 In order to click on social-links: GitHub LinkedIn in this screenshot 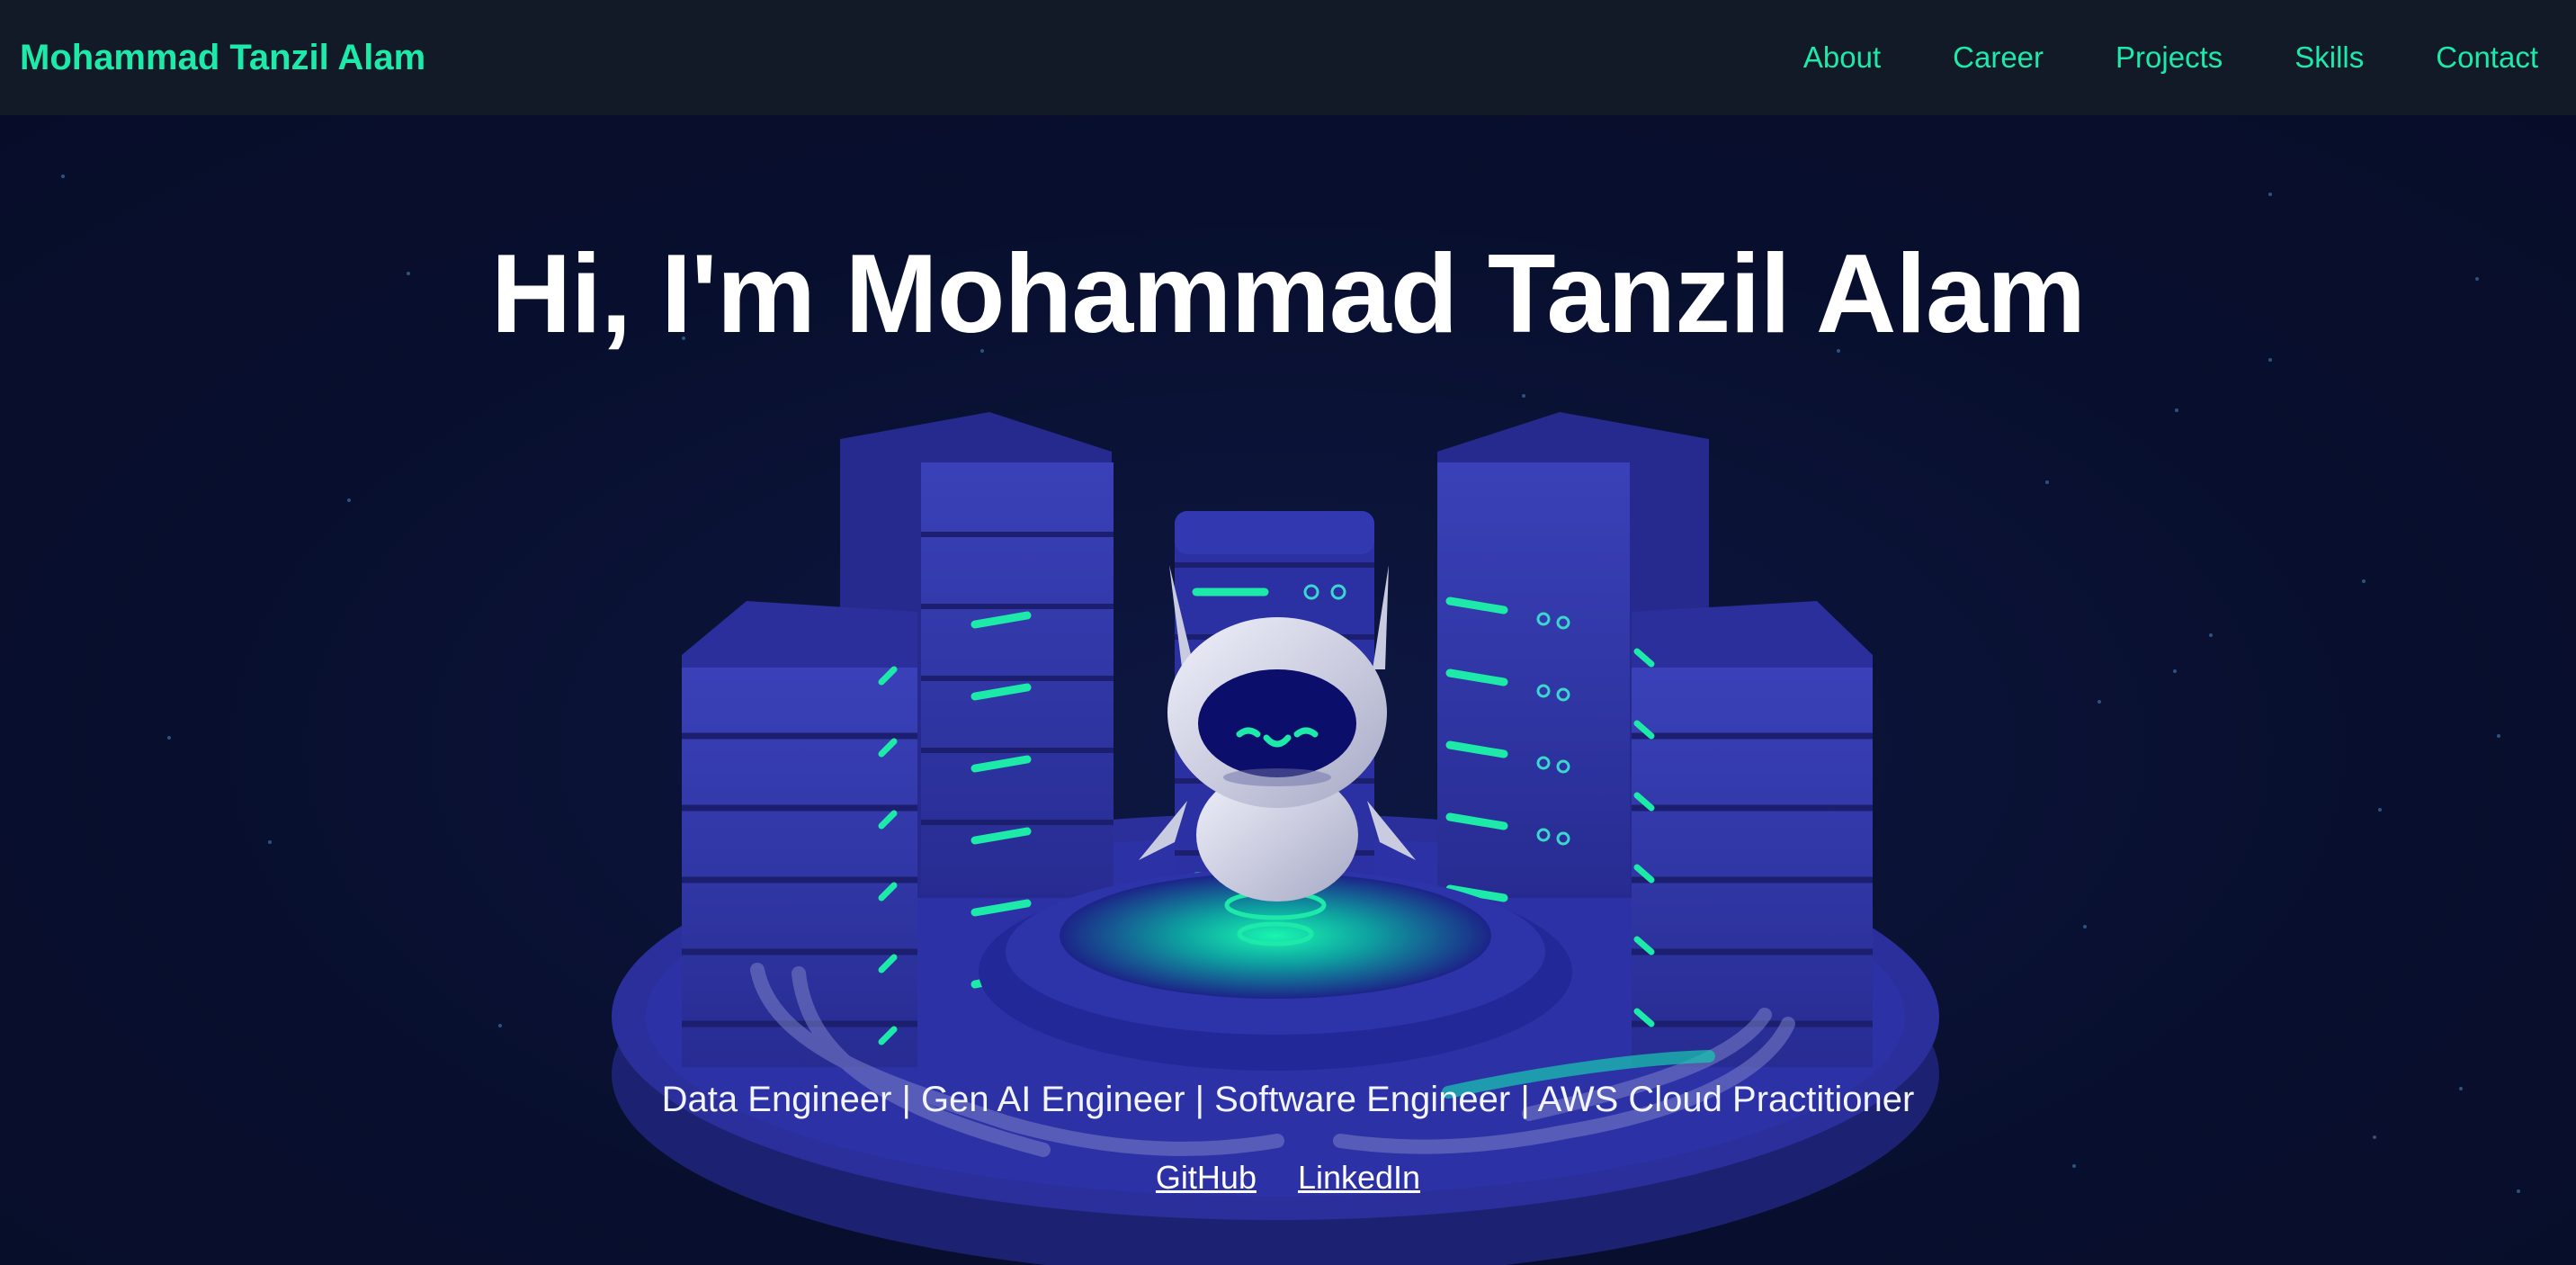, I will do `click(1288, 1178)`.